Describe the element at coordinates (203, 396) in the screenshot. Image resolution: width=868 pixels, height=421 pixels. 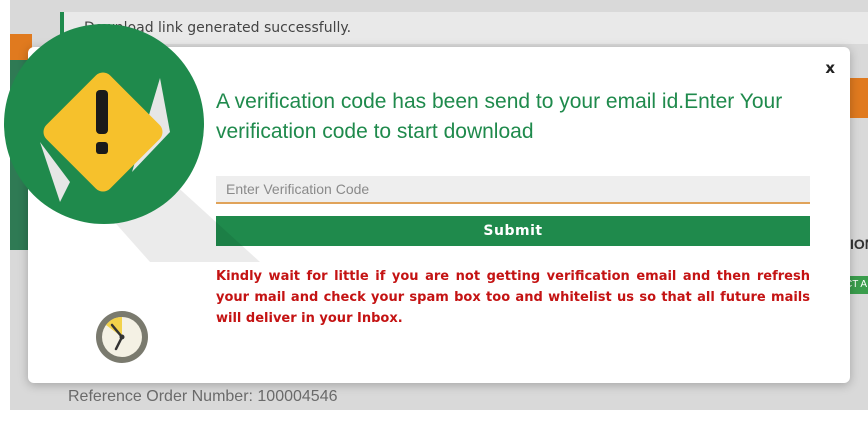
I see `reference-order-number: Reference Order Number: 100004546` at that location.